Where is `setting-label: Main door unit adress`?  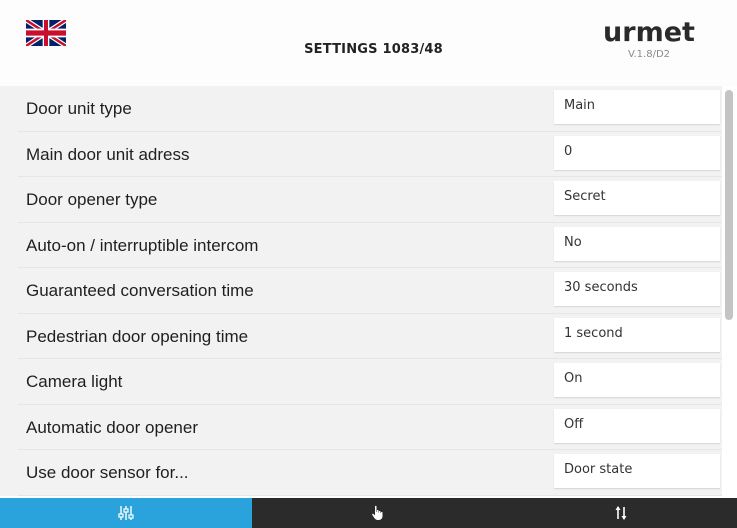 setting-label: Main door unit adress is located at coordinates (108, 154).